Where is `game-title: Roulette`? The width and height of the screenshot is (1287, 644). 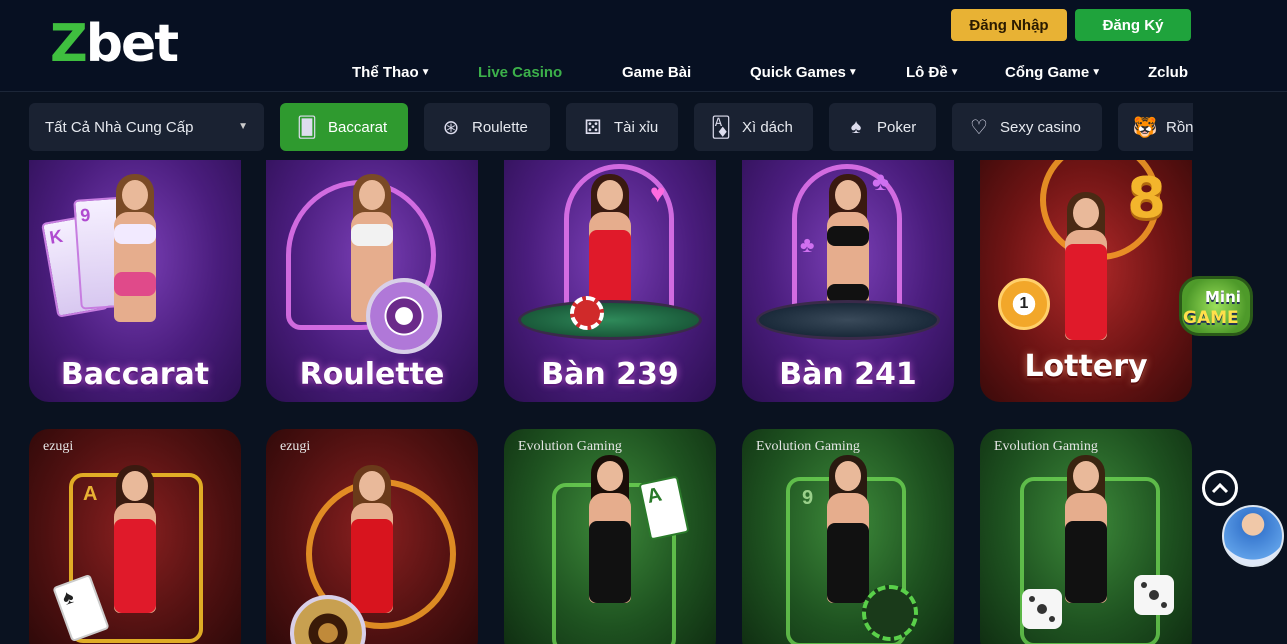
game-title: Roulette is located at coordinates (372, 374).